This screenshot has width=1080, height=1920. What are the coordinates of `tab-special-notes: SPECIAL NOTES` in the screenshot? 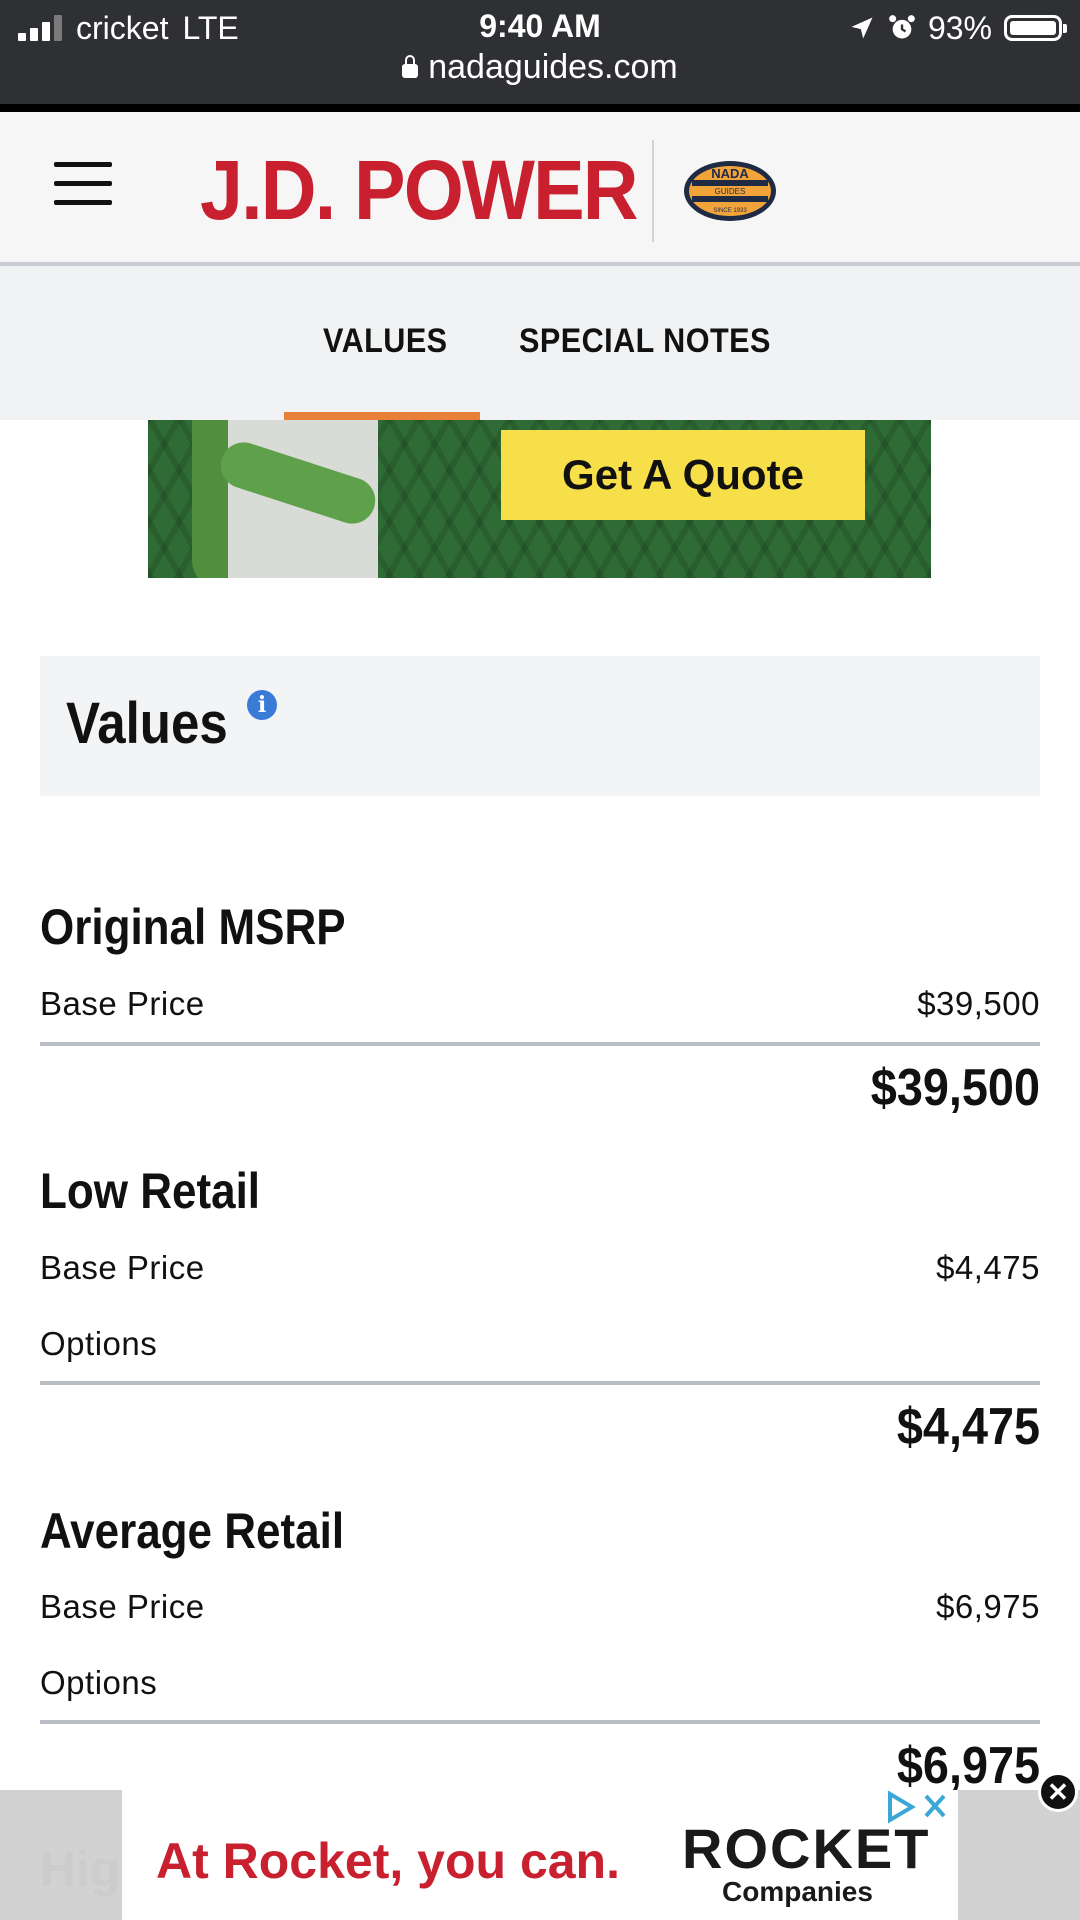 It's located at (645, 341).